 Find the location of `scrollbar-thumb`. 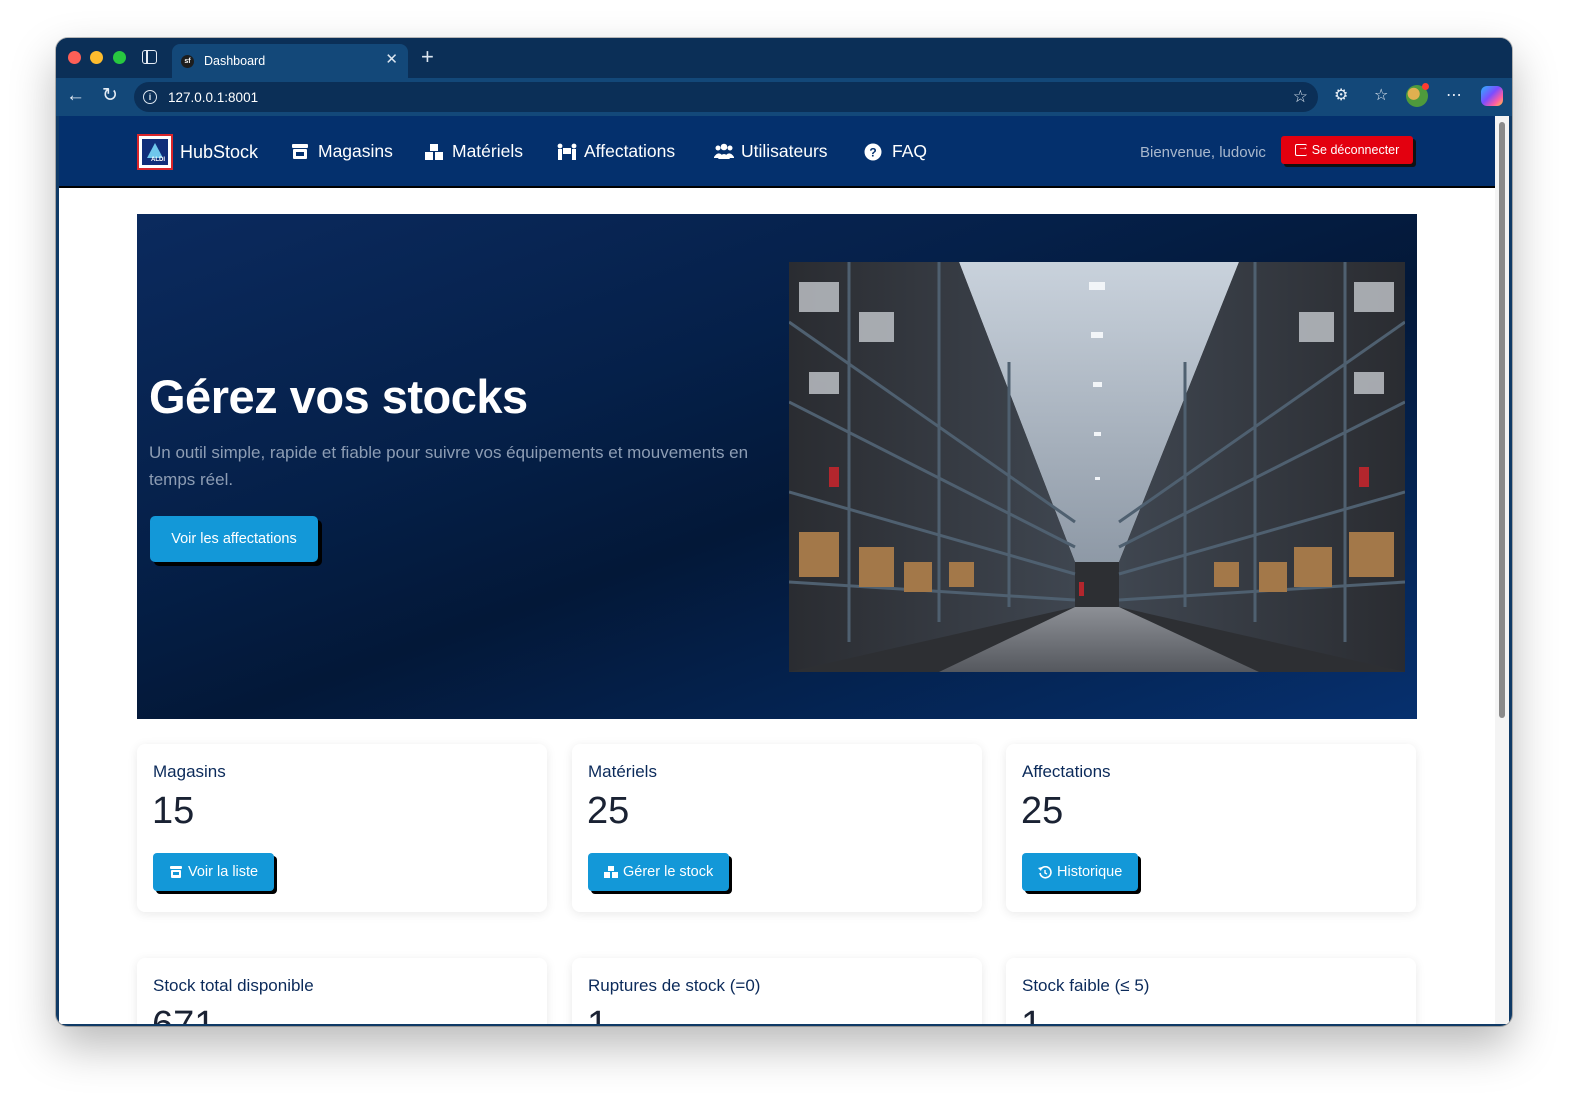

scrollbar-thumb is located at coordinates (1502, 420).